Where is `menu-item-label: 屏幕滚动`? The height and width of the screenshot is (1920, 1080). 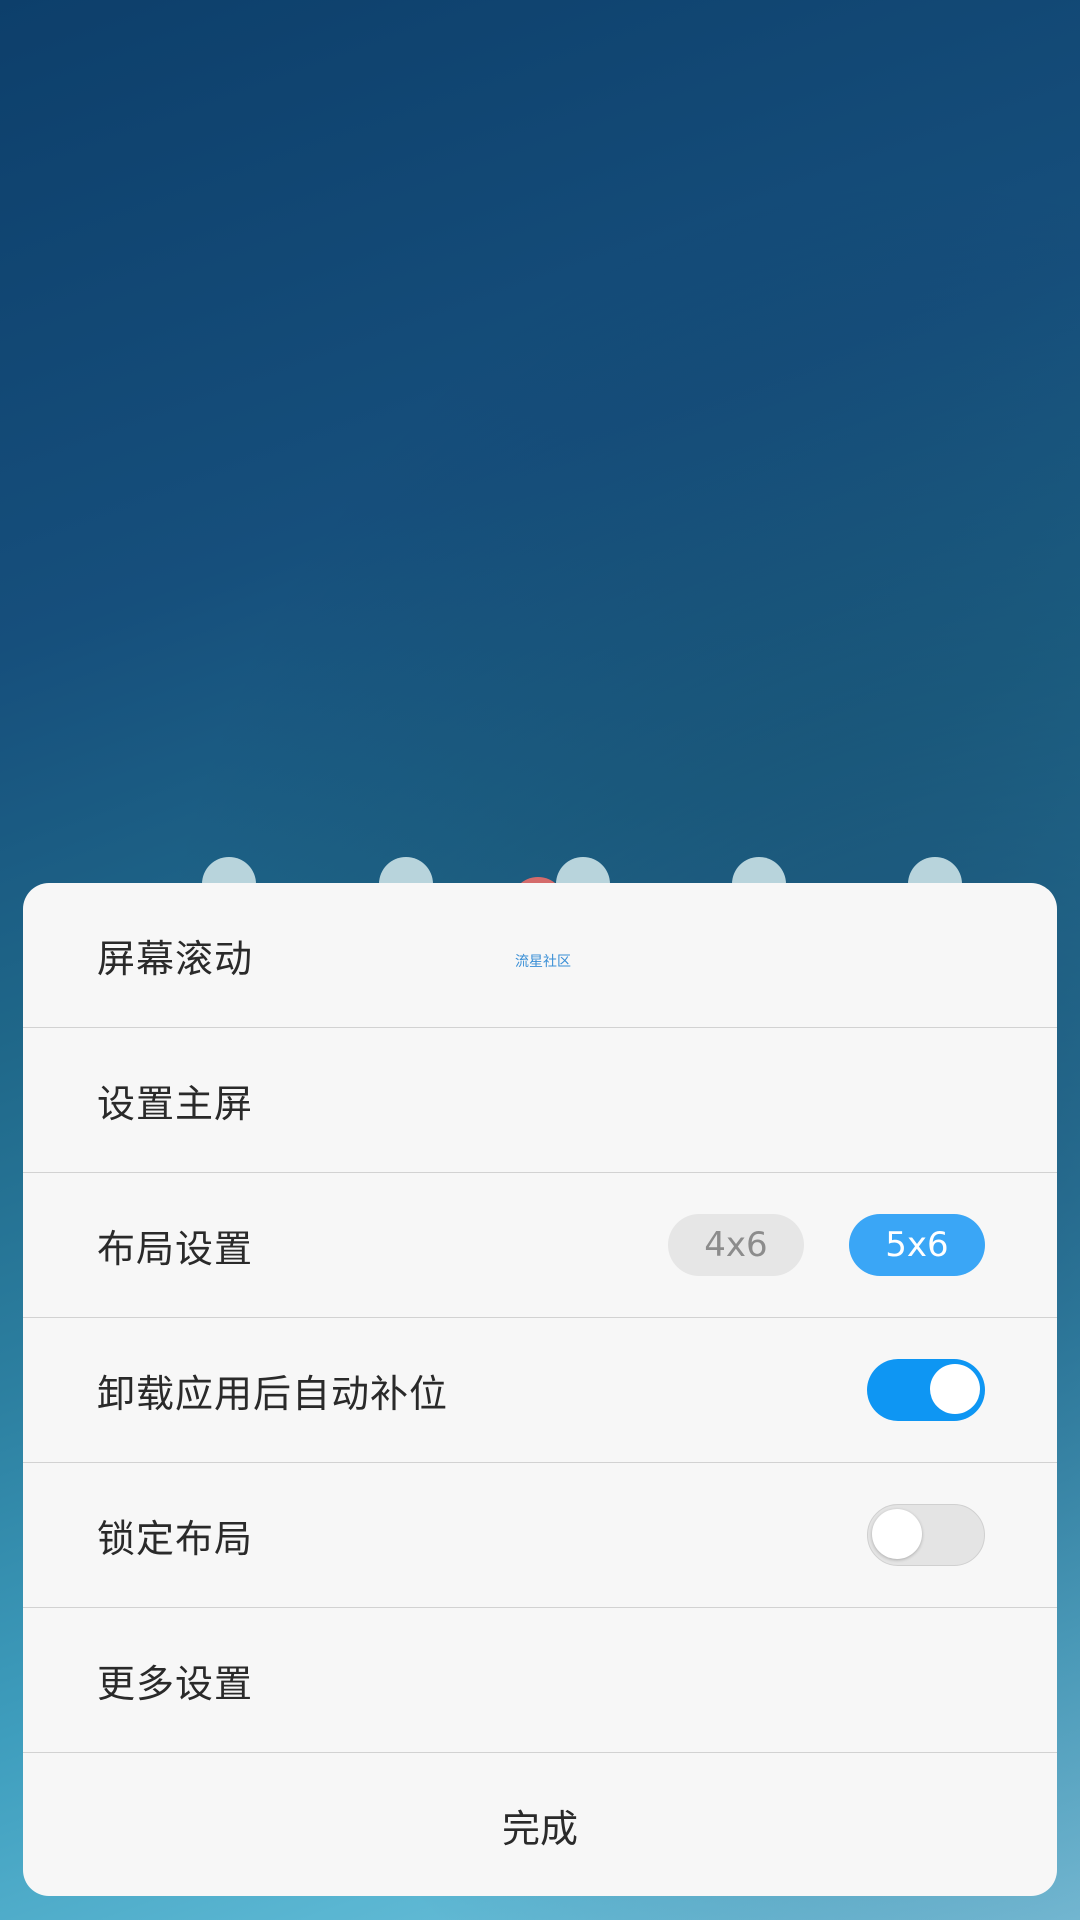 menu-item-label: 屏幕滚动 is located at coordinates (175, 958).